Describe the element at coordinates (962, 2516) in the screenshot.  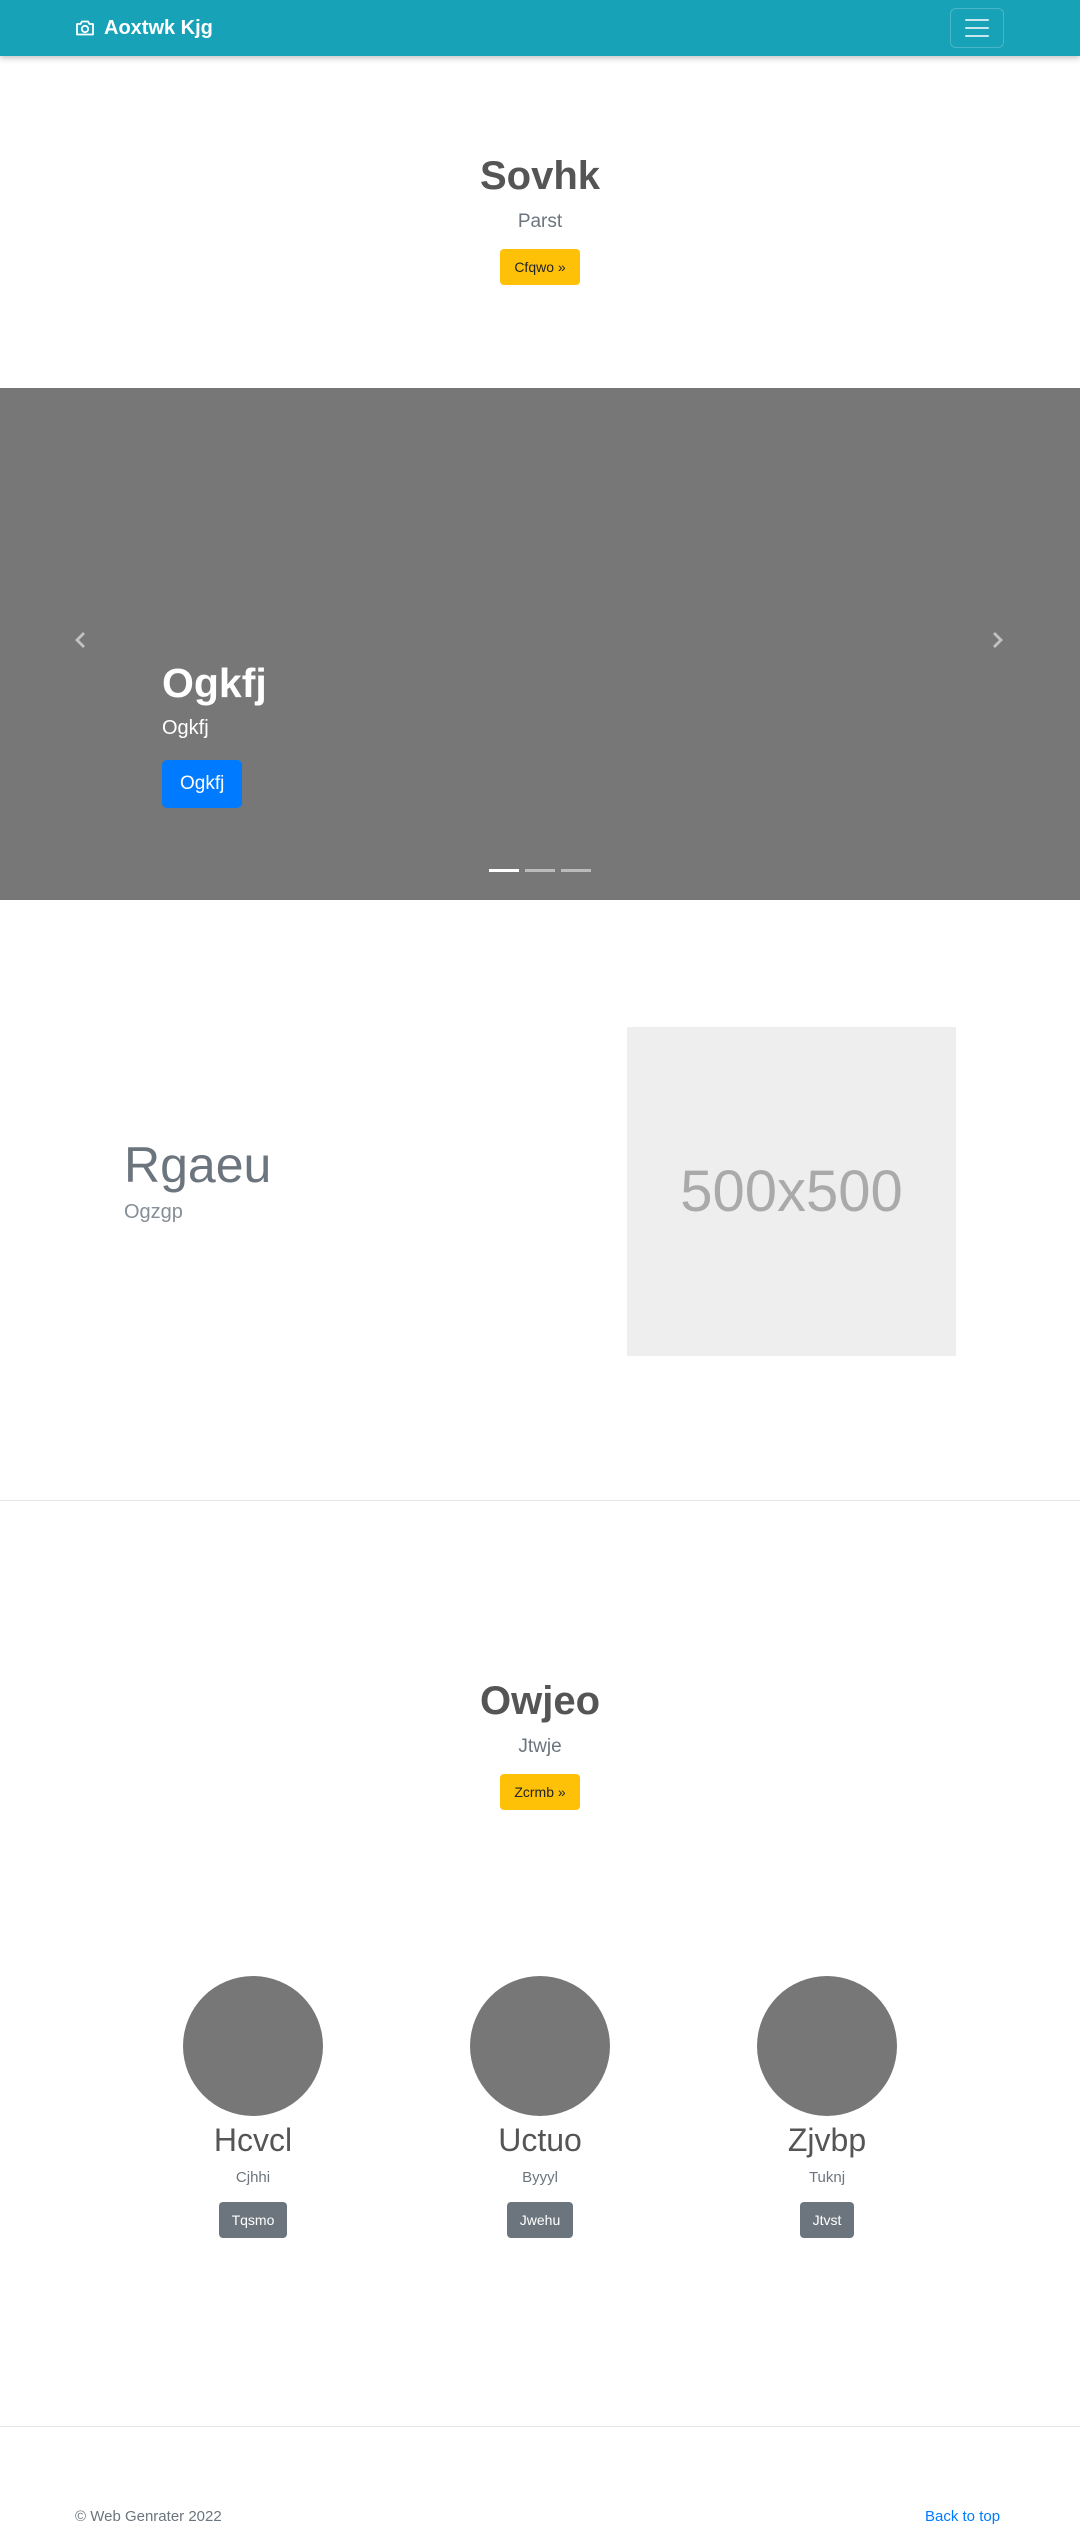
I see `back-to-top-link: Back to top` at that location.